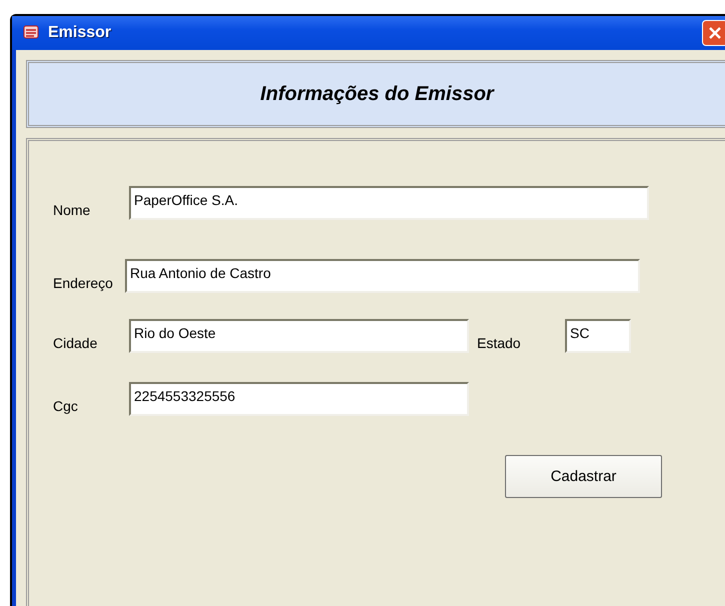 The width and height of the screenshot is (725, 606). I want to click on close-button, so click(713, 33).